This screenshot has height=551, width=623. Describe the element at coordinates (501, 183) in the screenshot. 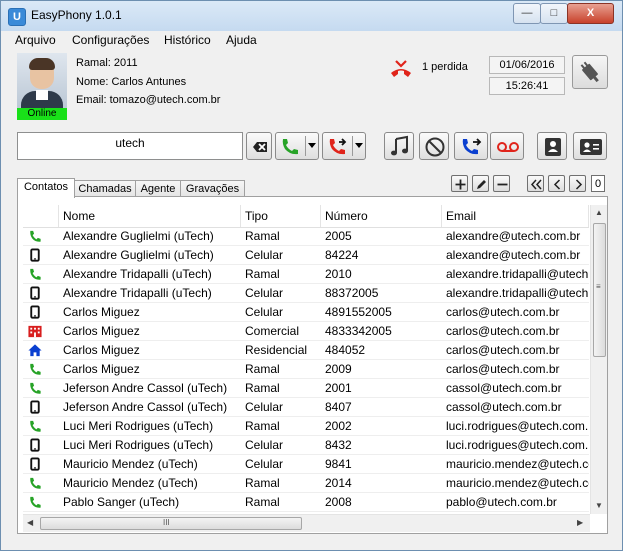

I see `remove-contact-button` at that location.